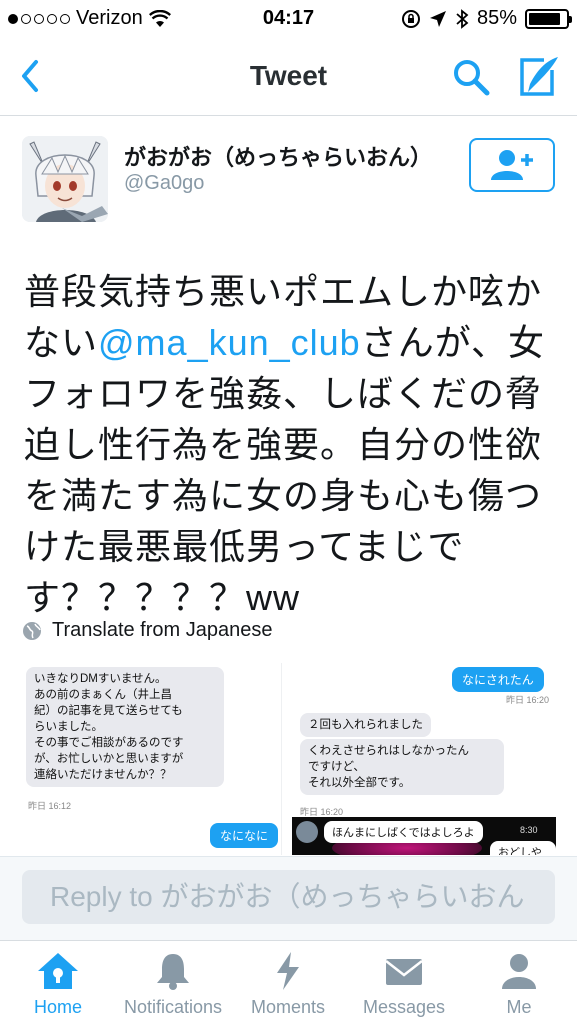 The width and height of the screenshot is (577, 1024). Describe the element at coordinates (244, 546) in the screenshot. I see `tweet-line: けた最悪最低男ってまじで` at that location.